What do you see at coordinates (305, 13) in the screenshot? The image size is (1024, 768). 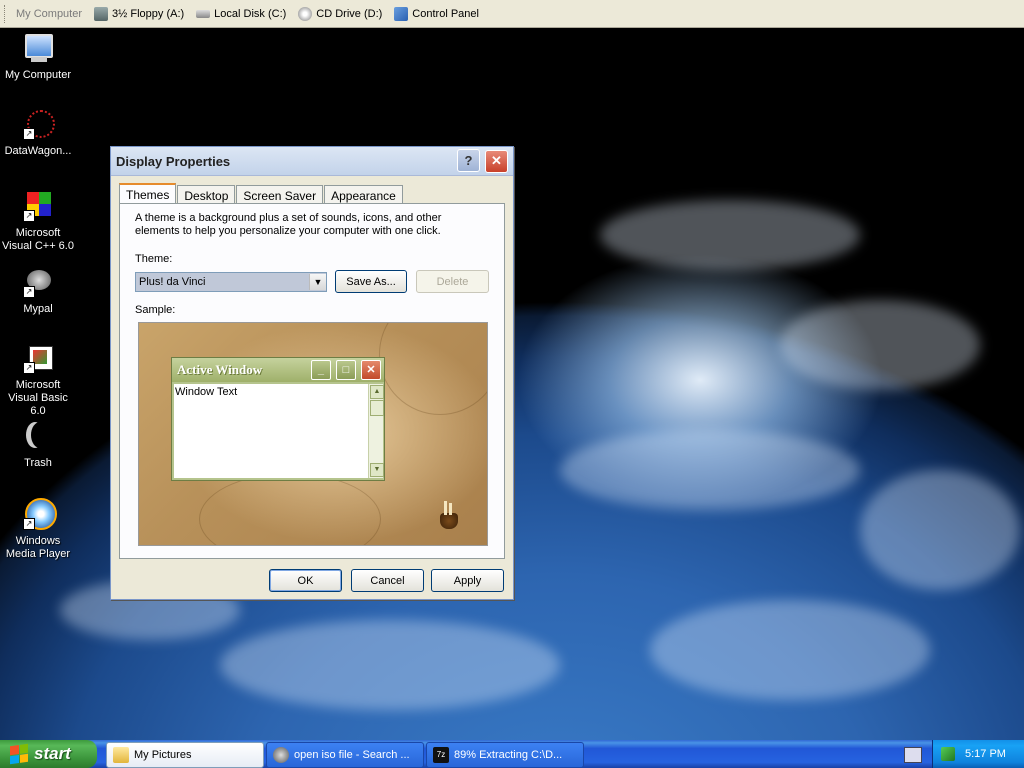 I see `cd-drive-icon` at bounding box center [305, 13].